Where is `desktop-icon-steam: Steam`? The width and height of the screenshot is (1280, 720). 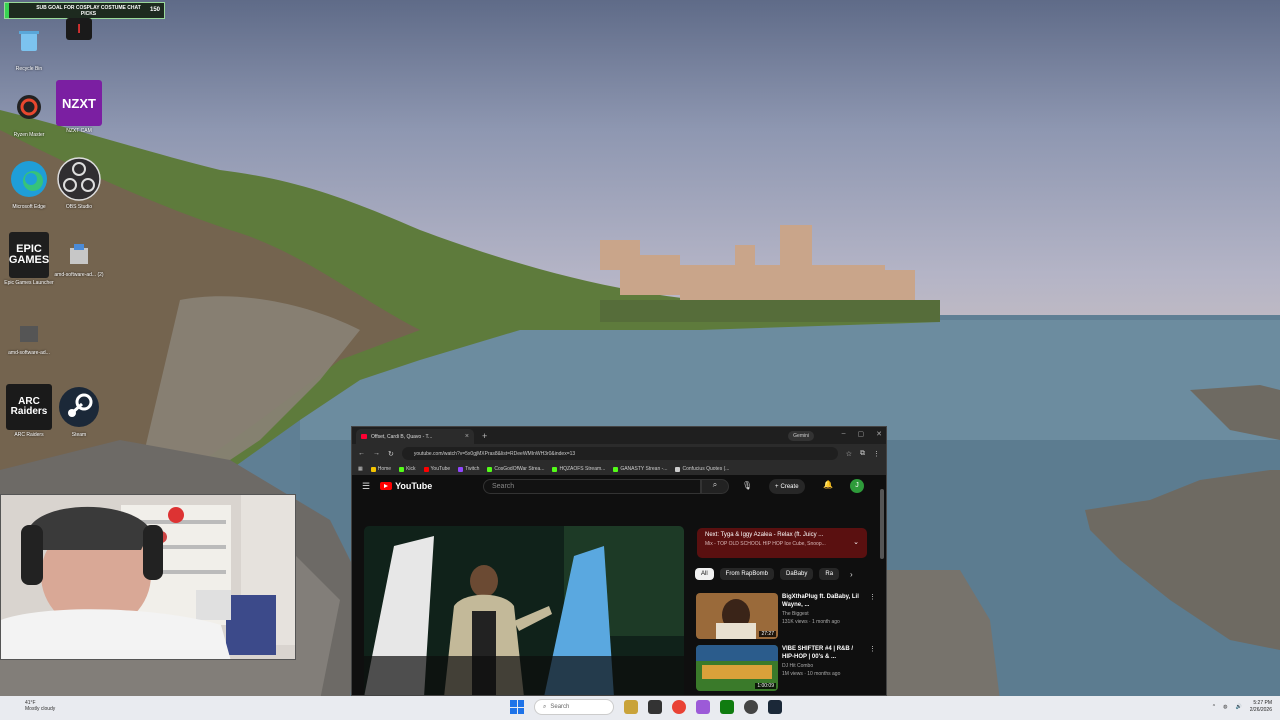
desktop-icon-steam: Steam is located at coordinates (79, 411).